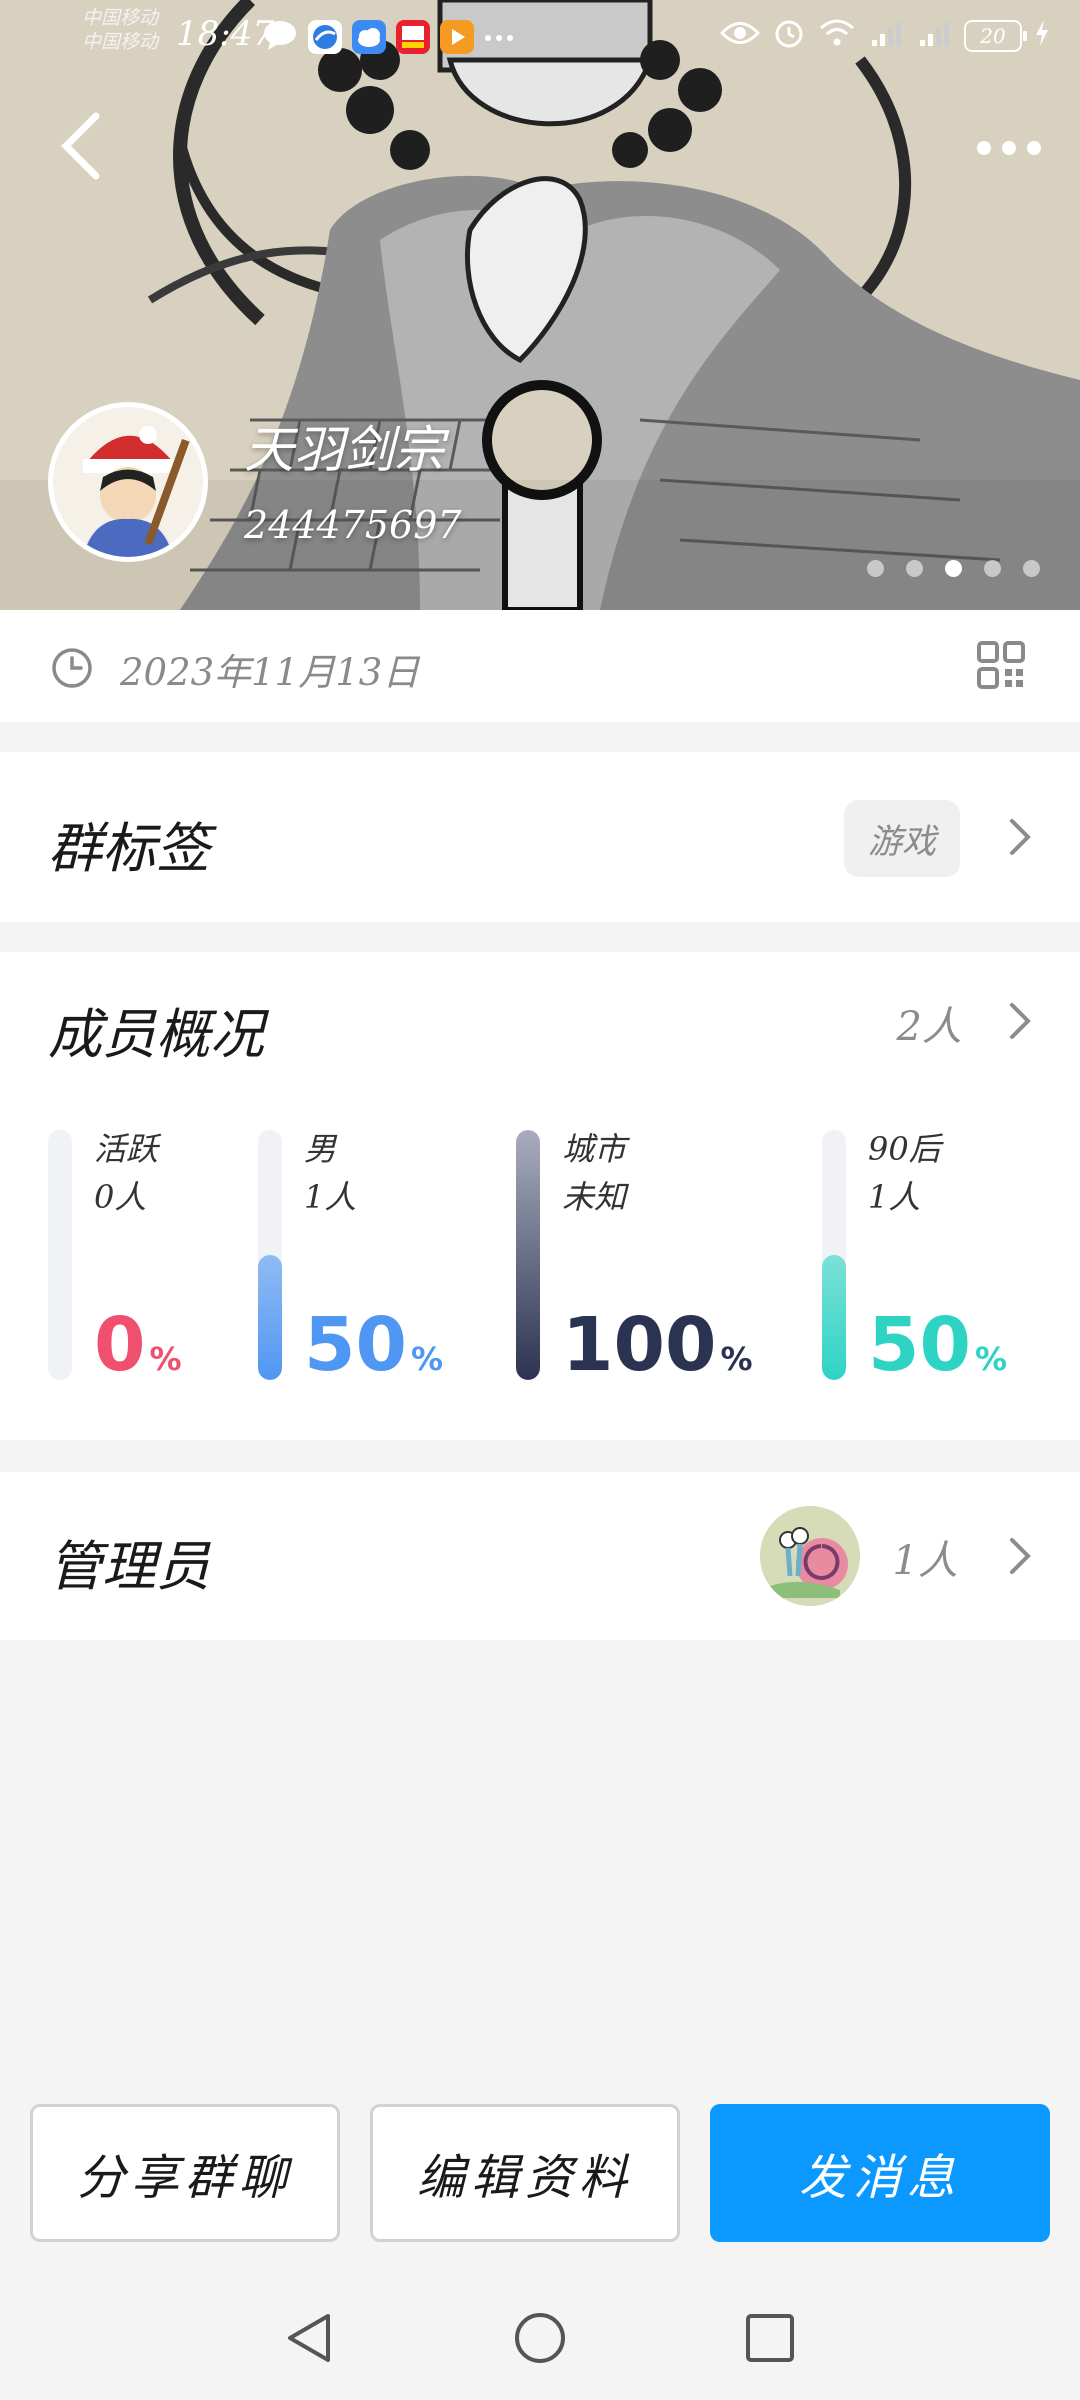 The image size is (1080, 2400). I want to click on member-overview-title: 成员概况, so click(156, 1034).